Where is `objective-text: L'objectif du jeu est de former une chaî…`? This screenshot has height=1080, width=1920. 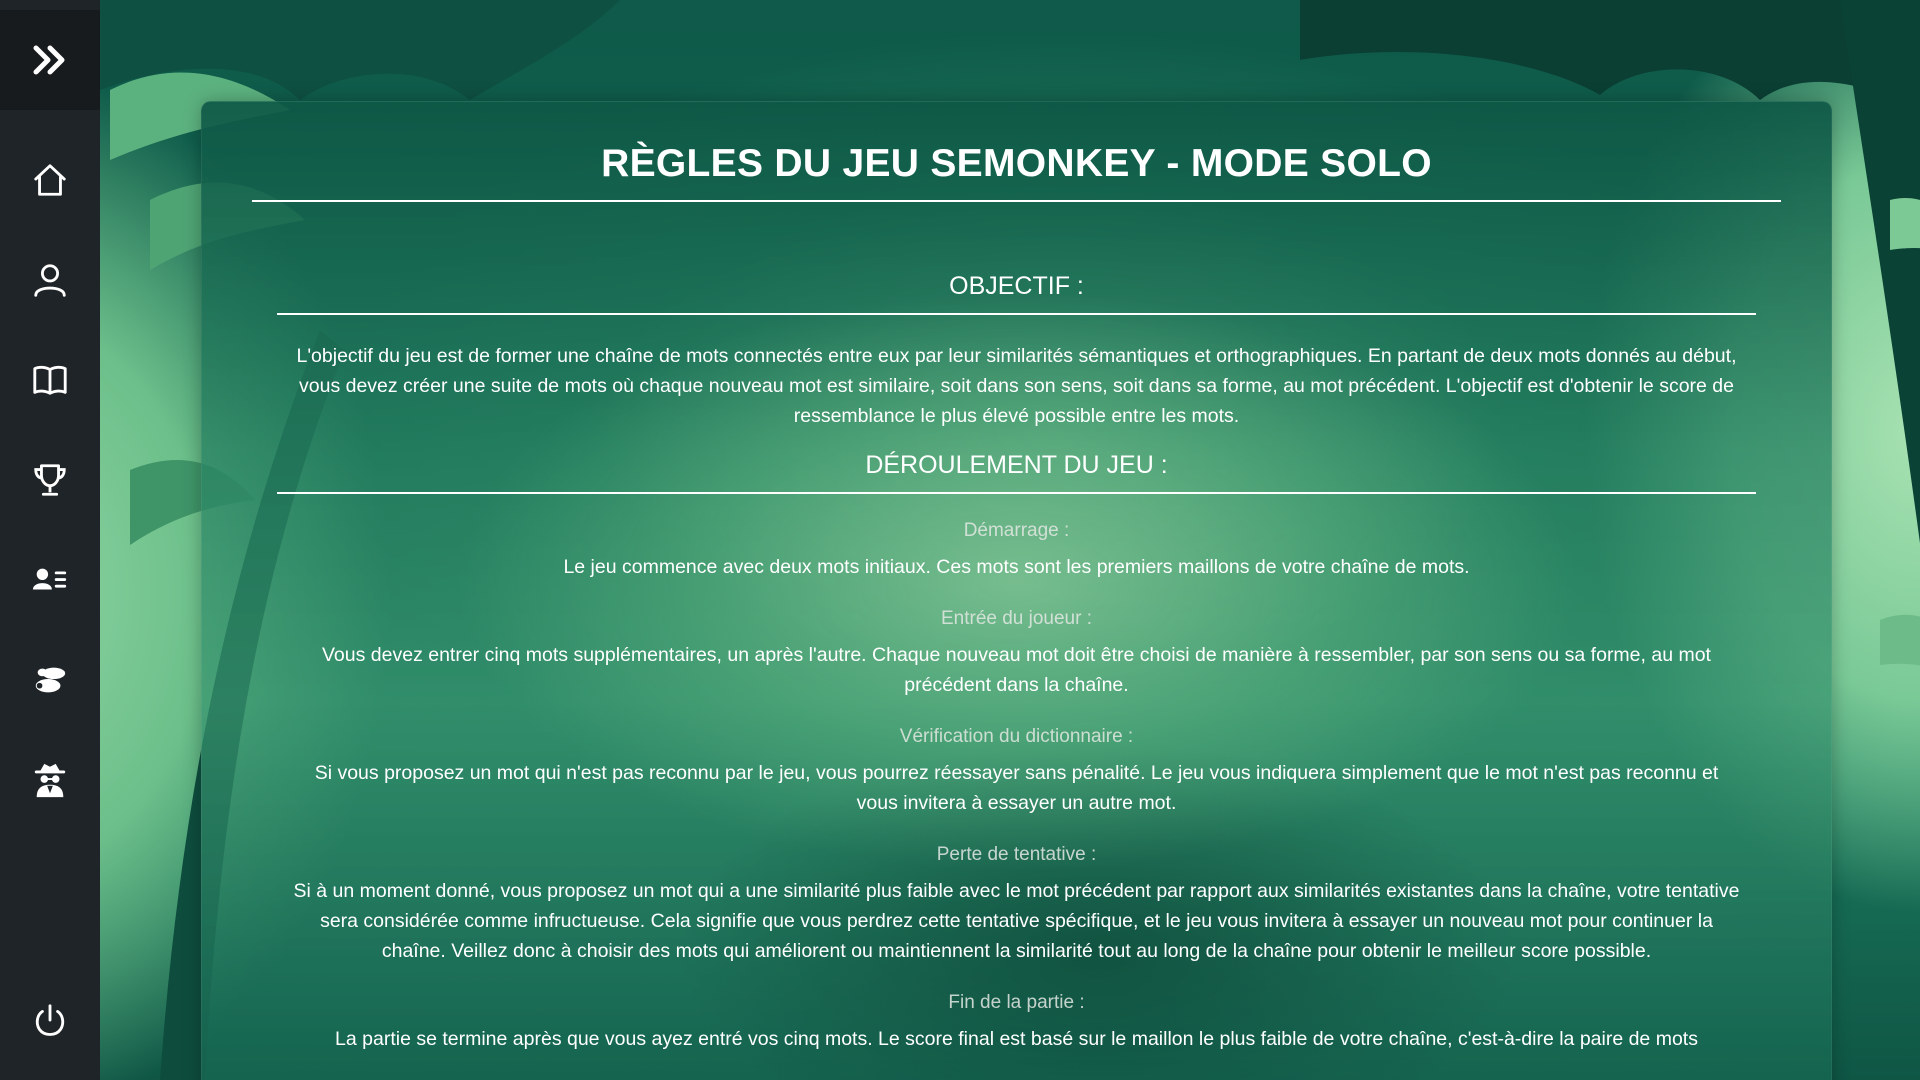 objective-text: L'objectif du jeu est de former une chaî… is located at coordinates (1016, 386).